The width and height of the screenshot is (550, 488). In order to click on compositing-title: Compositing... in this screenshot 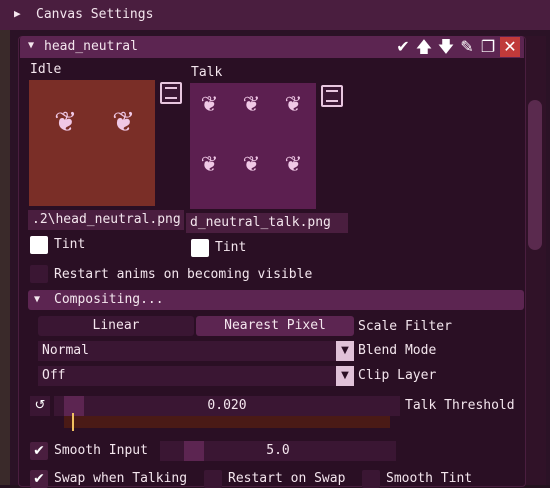, I will do `click(109, 299)`.